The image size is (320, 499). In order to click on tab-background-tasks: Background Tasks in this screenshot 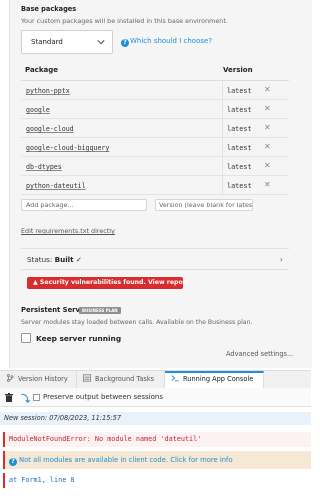, I will do `click(121, 379)`.